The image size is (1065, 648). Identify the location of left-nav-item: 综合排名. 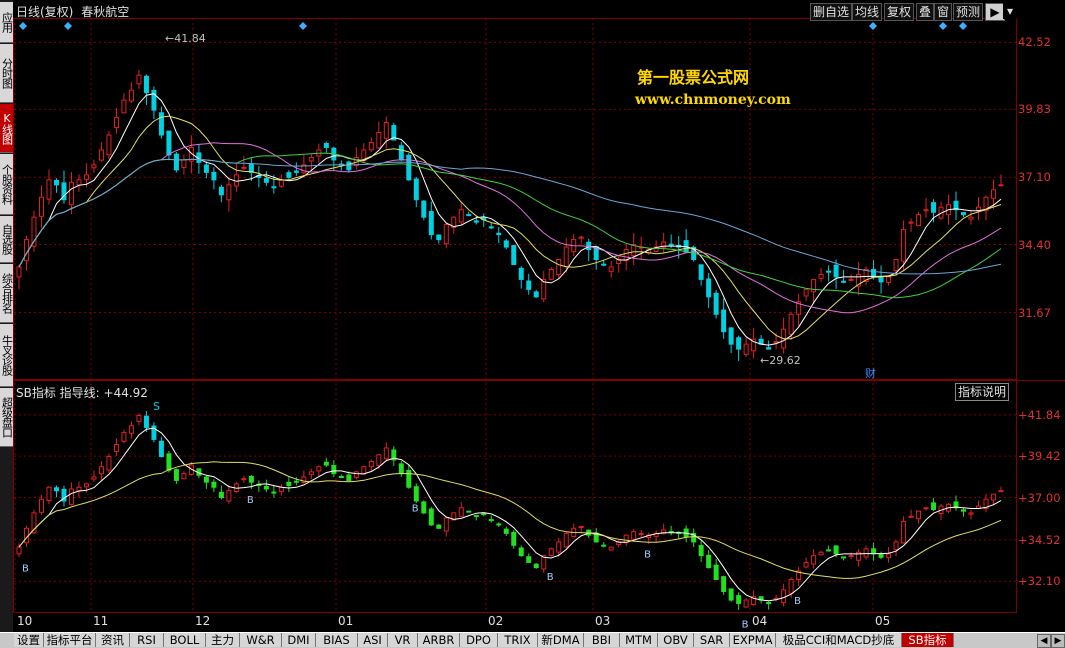
(7, 293).